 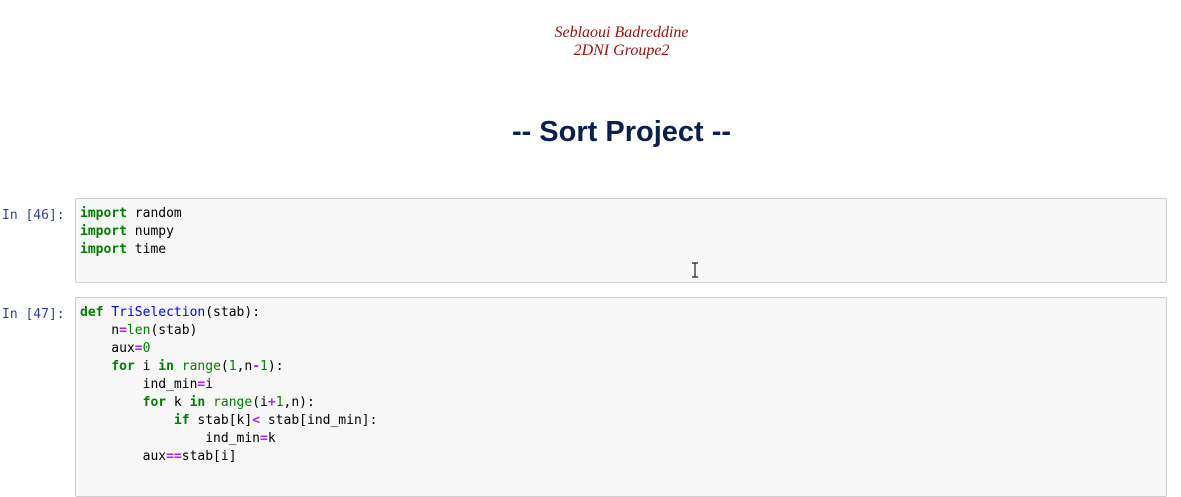 What do you see at coordinates (299, 402) in the screenshot?
I see `code-token: ,n):` at bounding box center [299, 402].